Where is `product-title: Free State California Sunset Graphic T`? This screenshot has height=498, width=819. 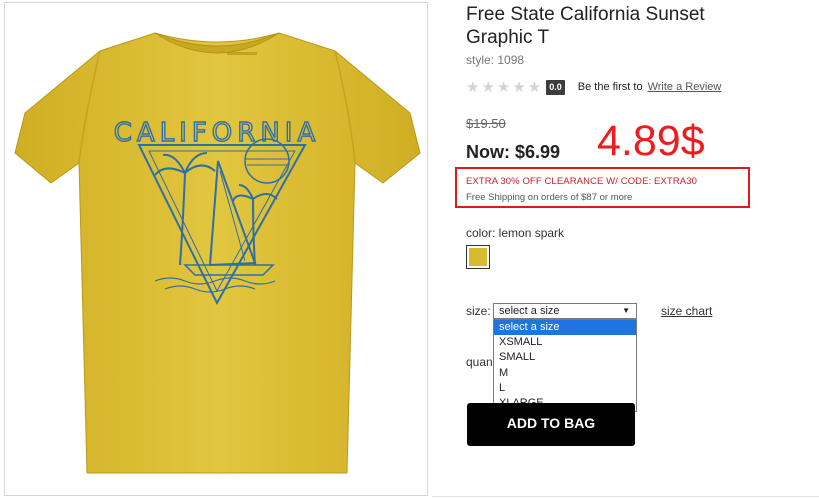
product-title: Free State California Sunset Graphic T is located at coordinates (585, 26).